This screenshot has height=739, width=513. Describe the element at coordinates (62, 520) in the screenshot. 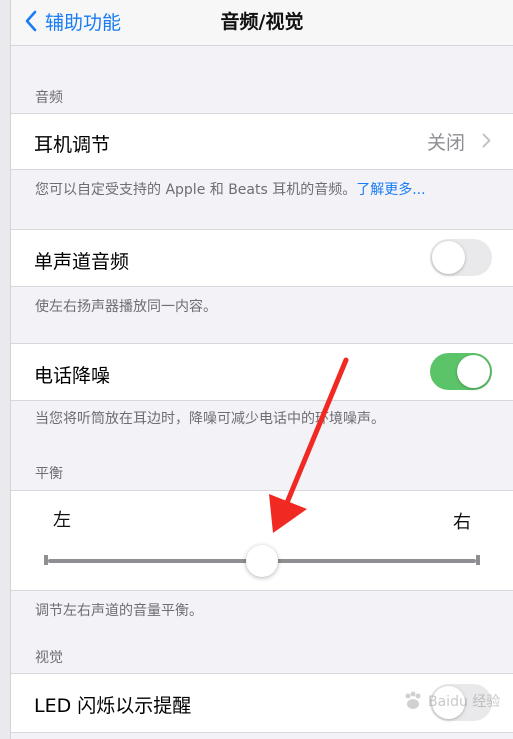

I see `balance-left-label: 左` at that location.